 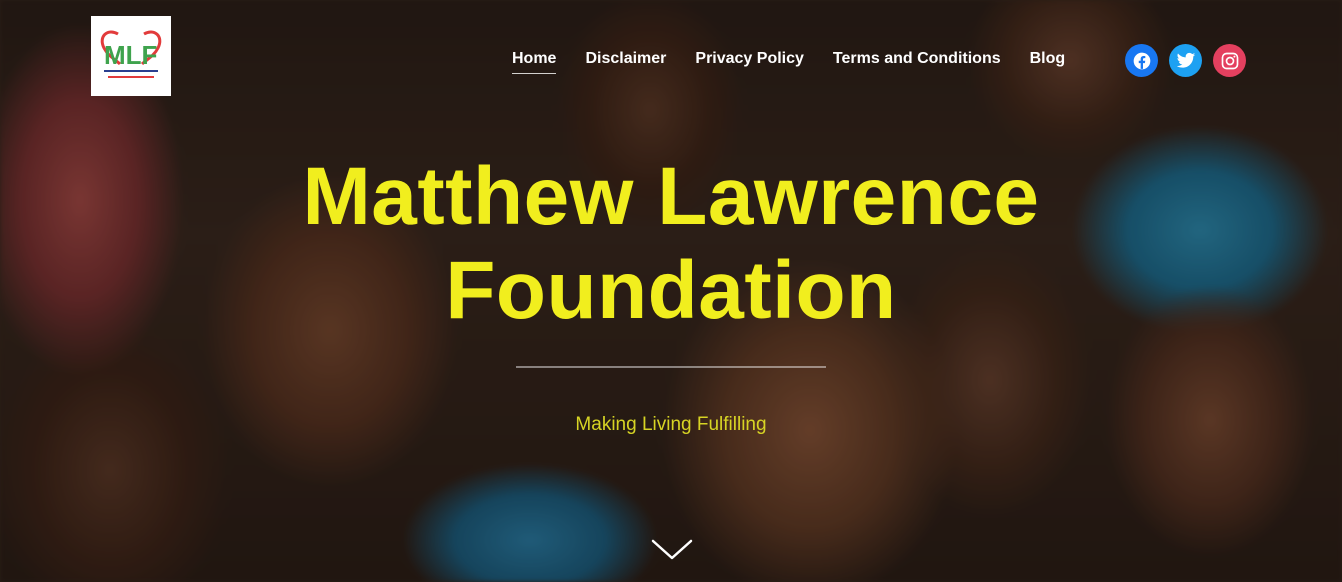 I want to click on facebook-icon, so click(x=1141, y=60).